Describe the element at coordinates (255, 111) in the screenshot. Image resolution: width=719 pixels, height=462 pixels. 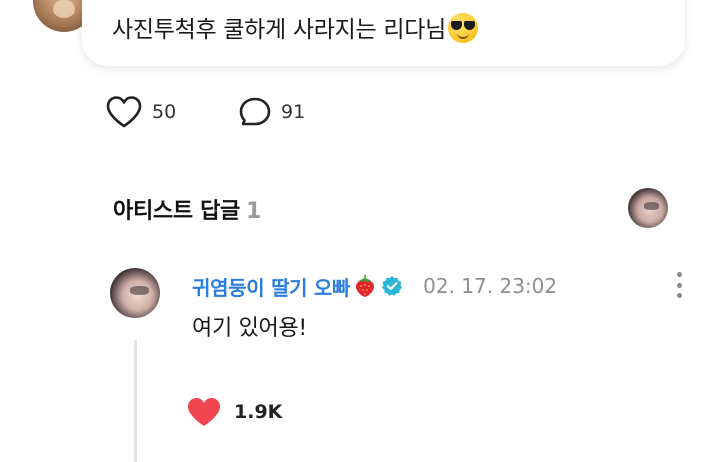
I see `comment-bubble-icon` at that location.